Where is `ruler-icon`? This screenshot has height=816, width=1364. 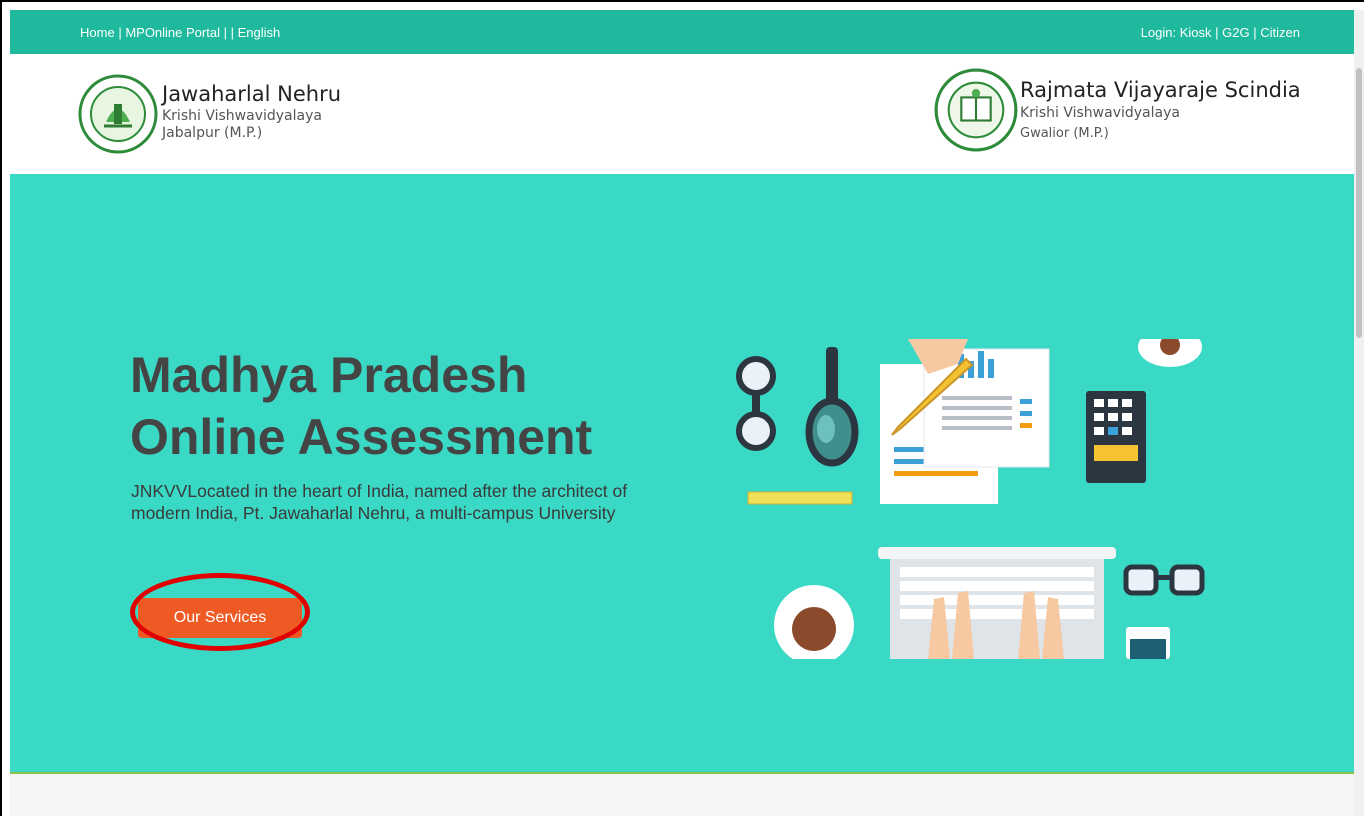 ruler-icon is located at coordinates (800, 498).